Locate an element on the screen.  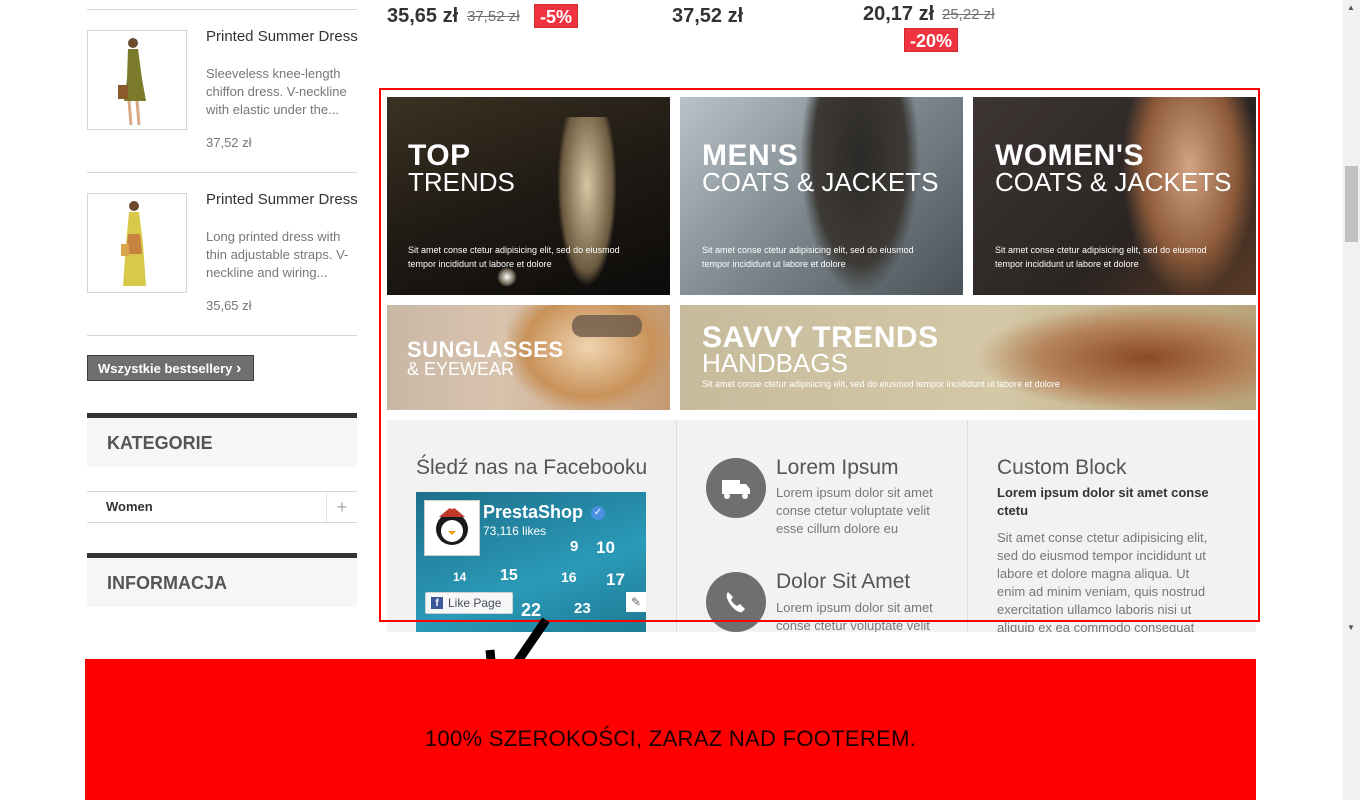
old-price: 37,52 zł is located at coordinates (493, 16).